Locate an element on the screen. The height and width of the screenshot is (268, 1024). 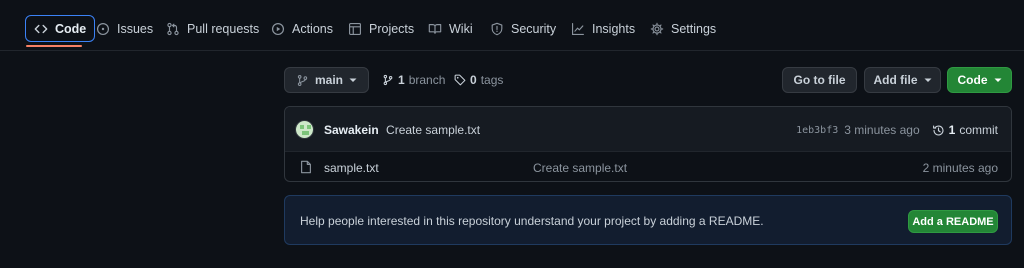
shield-icon is located at coordinates (497, 29).